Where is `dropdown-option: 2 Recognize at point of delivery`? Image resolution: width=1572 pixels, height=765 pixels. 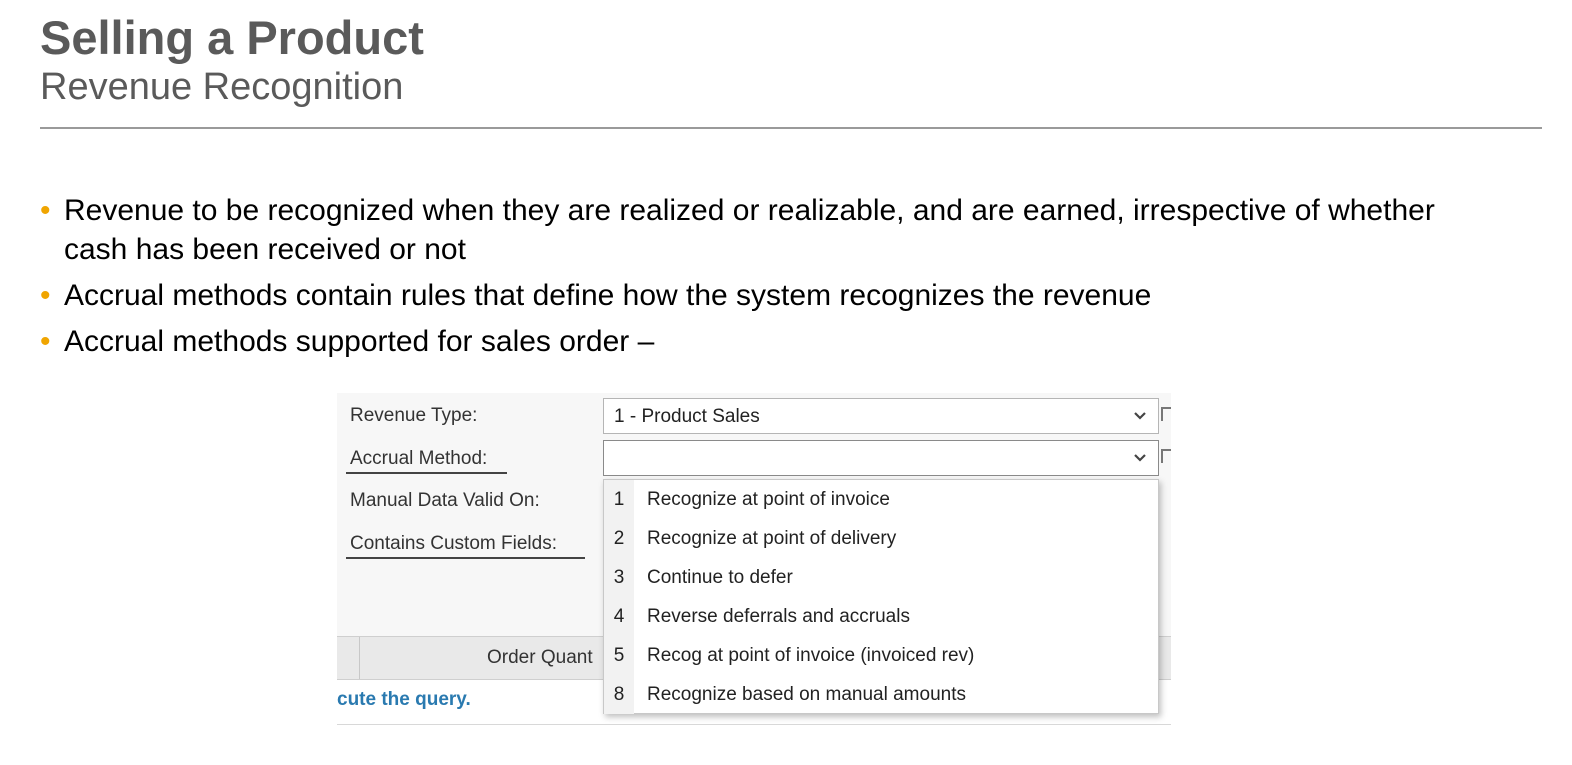
dropdown-option: 2 Recognize at point of delivery is located at coordinates (881, 538).